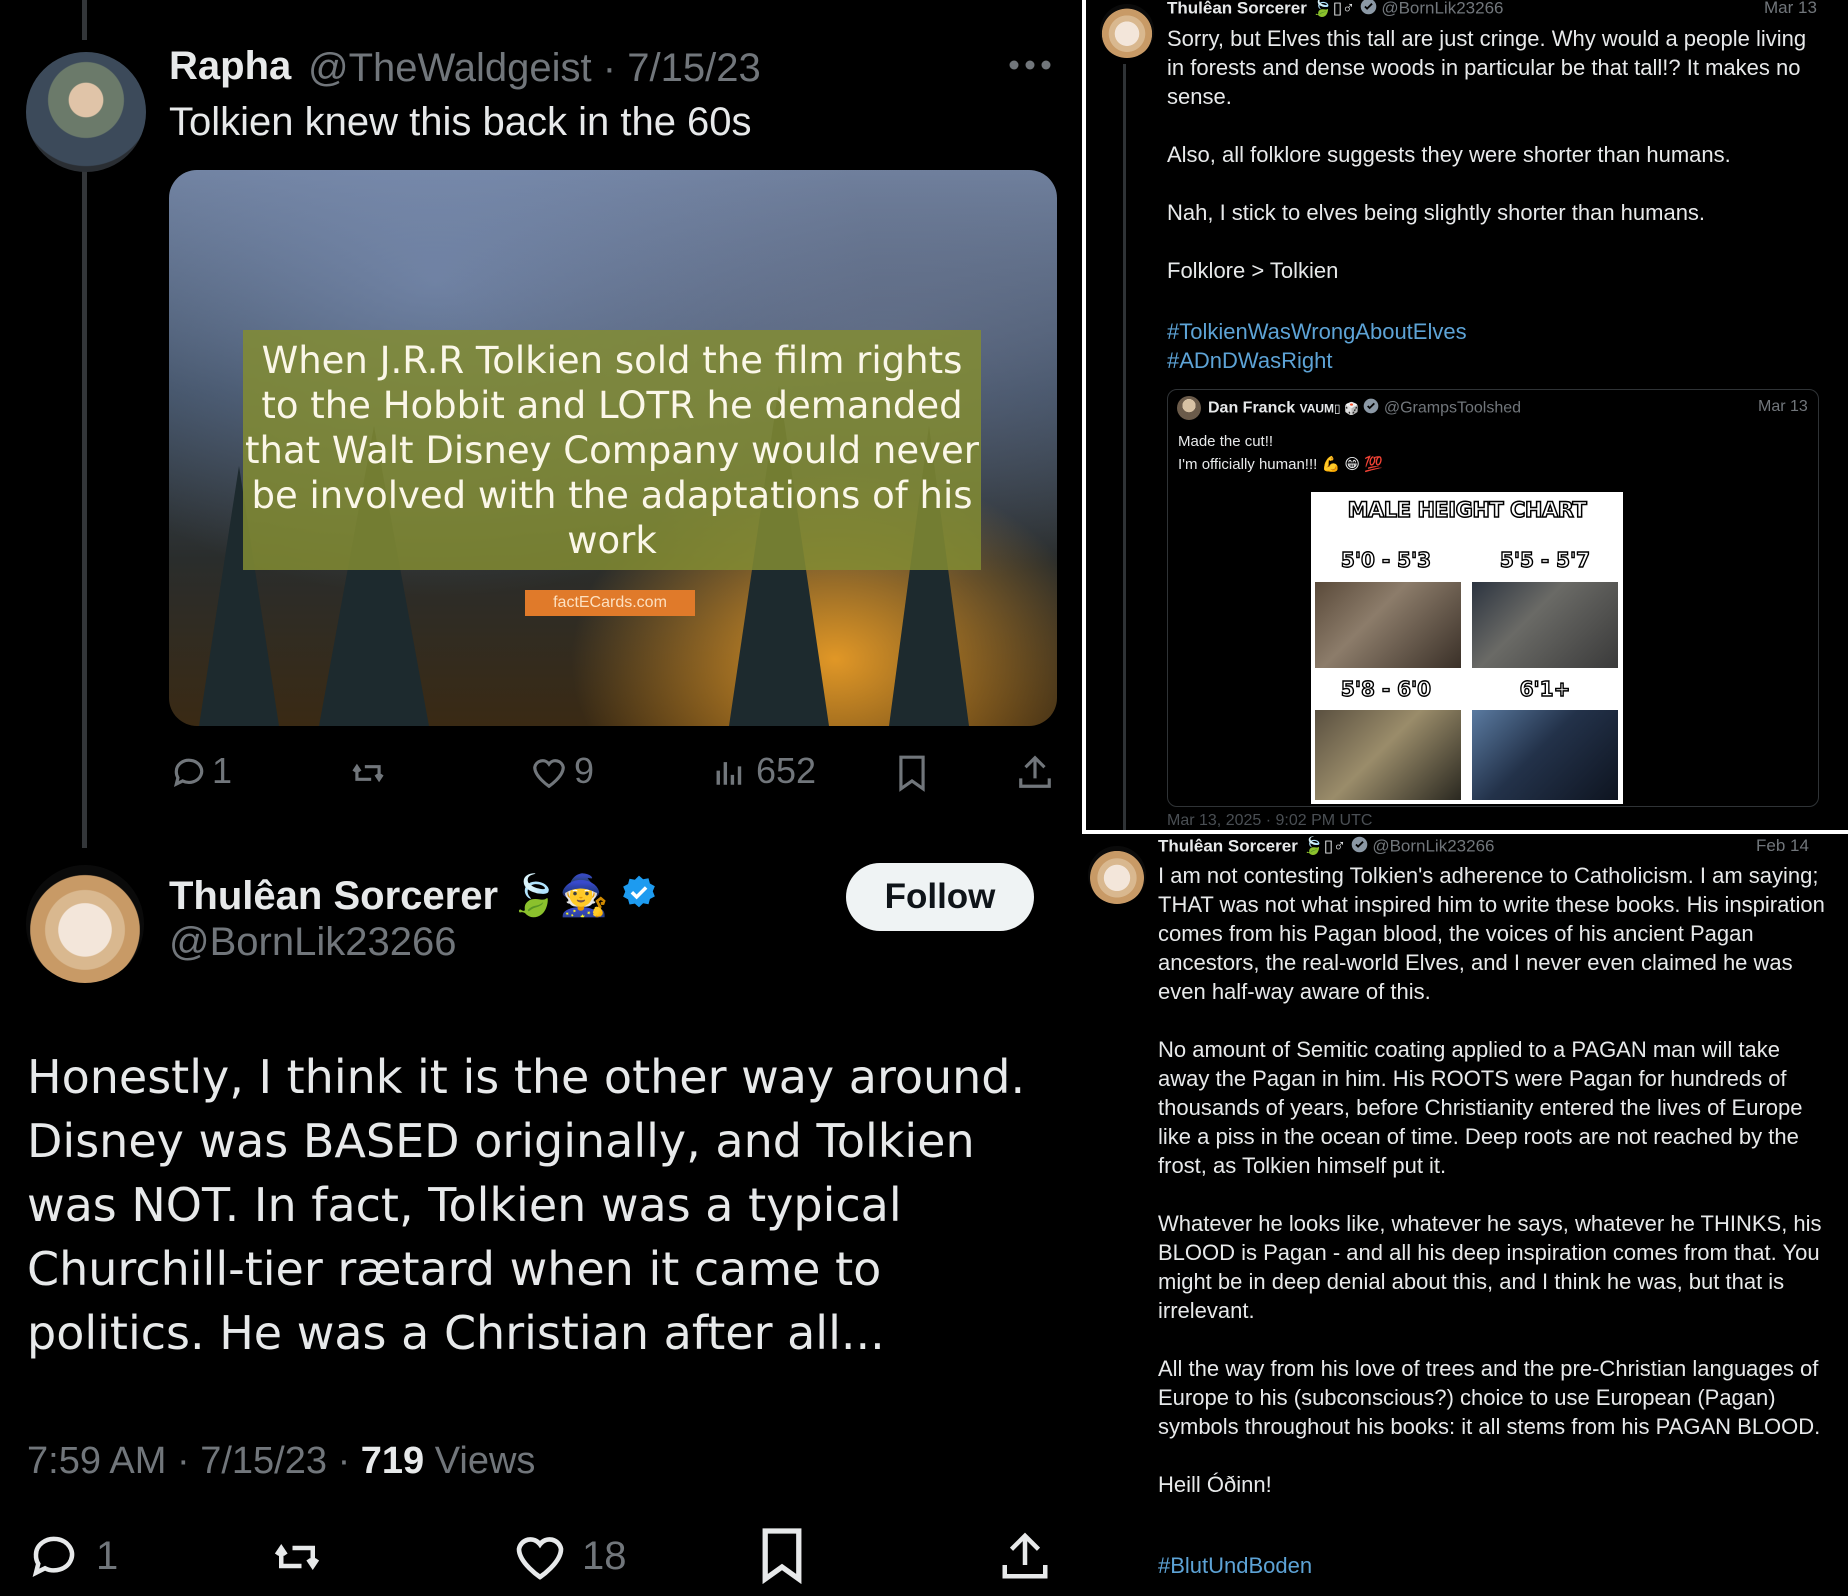 The height and width of the screenshot is (1596, 1848). Describe the element at coordinates (1226, 441) in the screenshot. I see `quoted-text-line: Made the cut!!` at that location.